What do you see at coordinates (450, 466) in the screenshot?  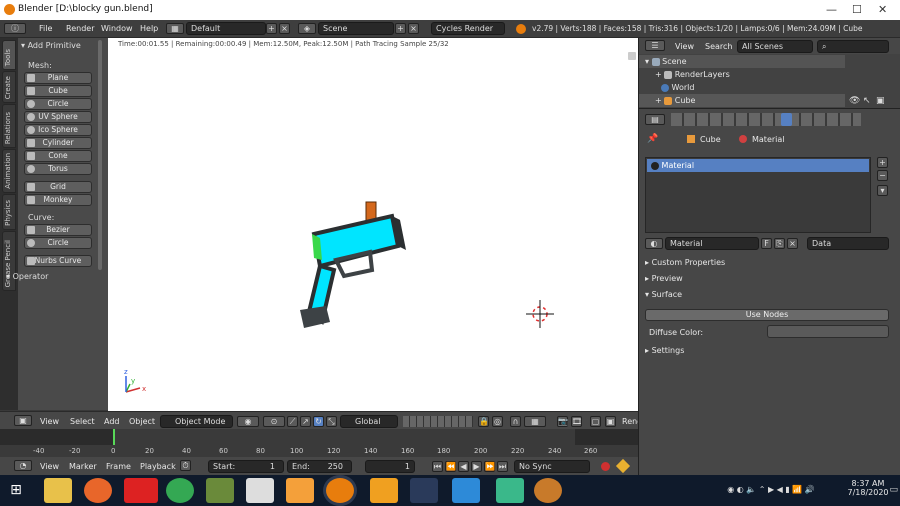 I see `prev-keyframe-button: ⏪` at bounding box center [450, 466].